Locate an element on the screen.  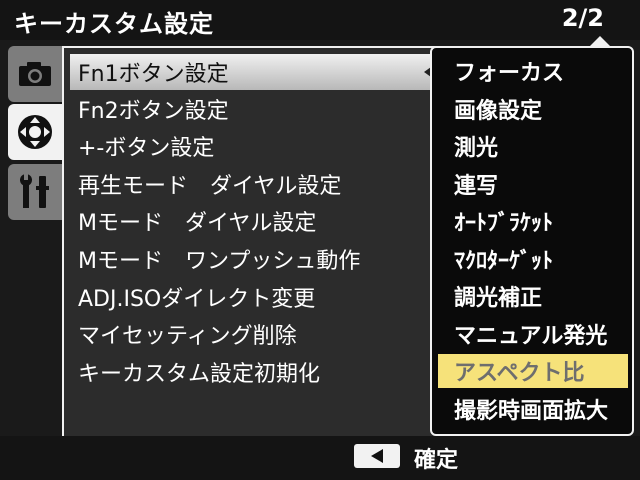
option-label: 撮影時画面拡大 is located at coordinates (531, 411).